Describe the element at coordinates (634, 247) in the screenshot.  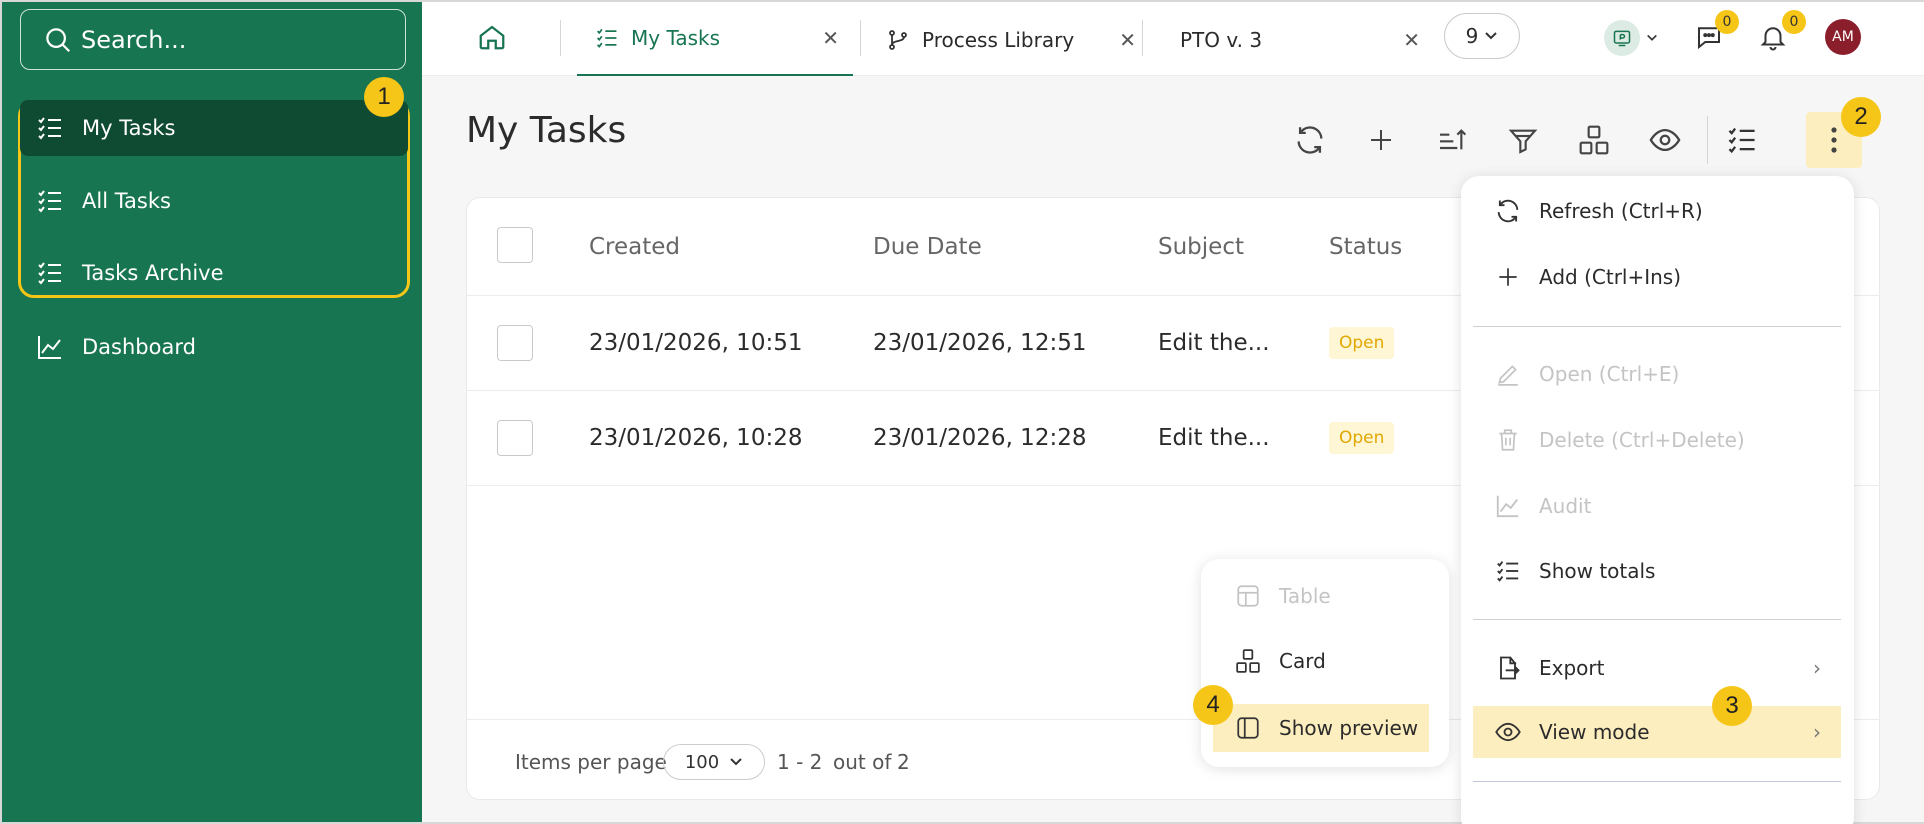
I see `column-header-created: Created` at that location.